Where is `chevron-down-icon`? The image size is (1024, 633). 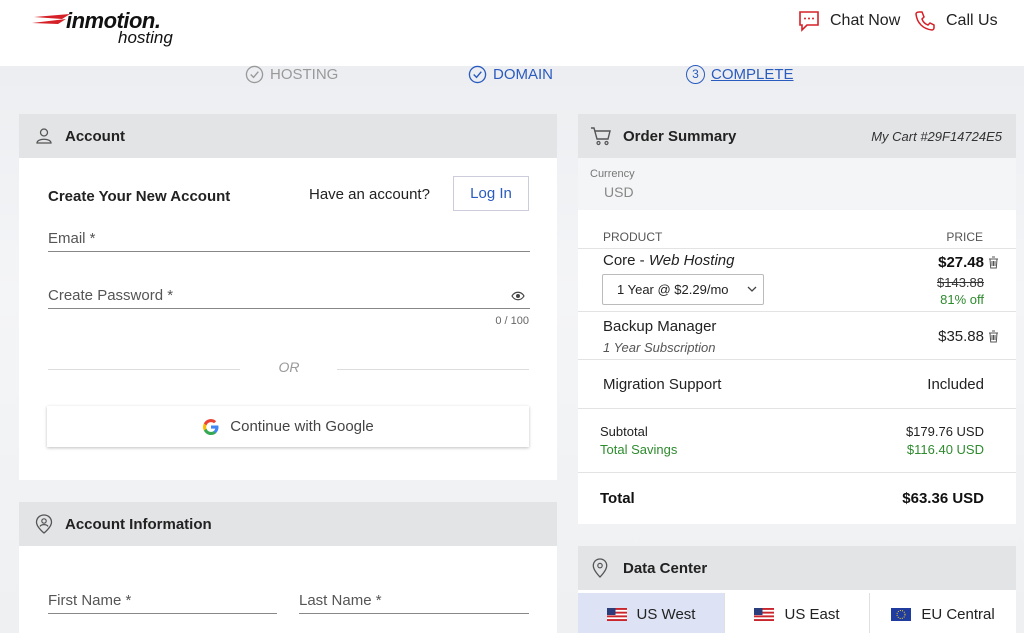 chevron-down-icon is located at coordinates (752, 289).